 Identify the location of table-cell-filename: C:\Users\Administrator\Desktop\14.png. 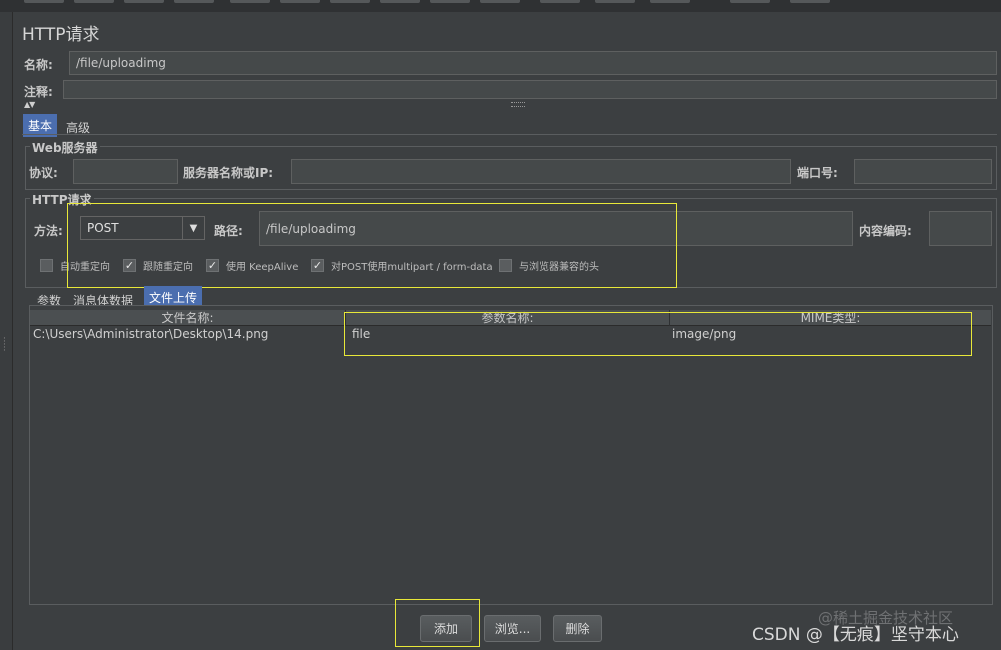
(150, 334).